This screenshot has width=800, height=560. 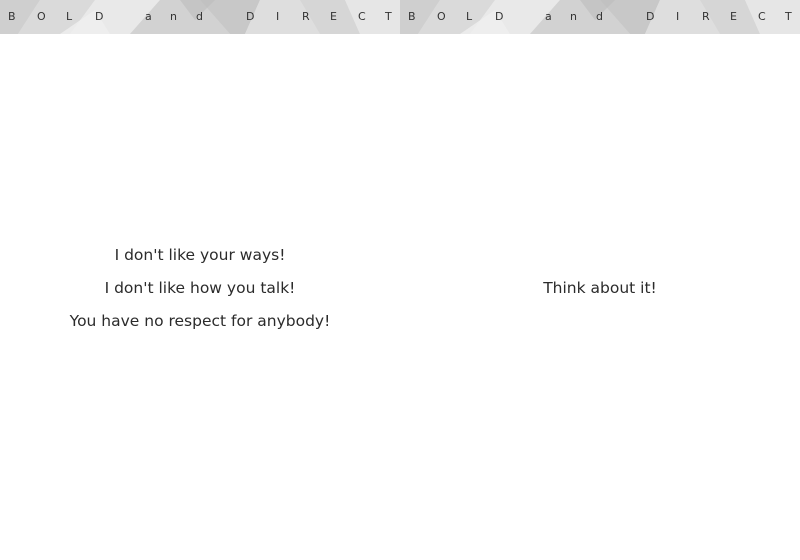 I want to click on text-line: I don't like how you talk!, so click(x=200, y=288).